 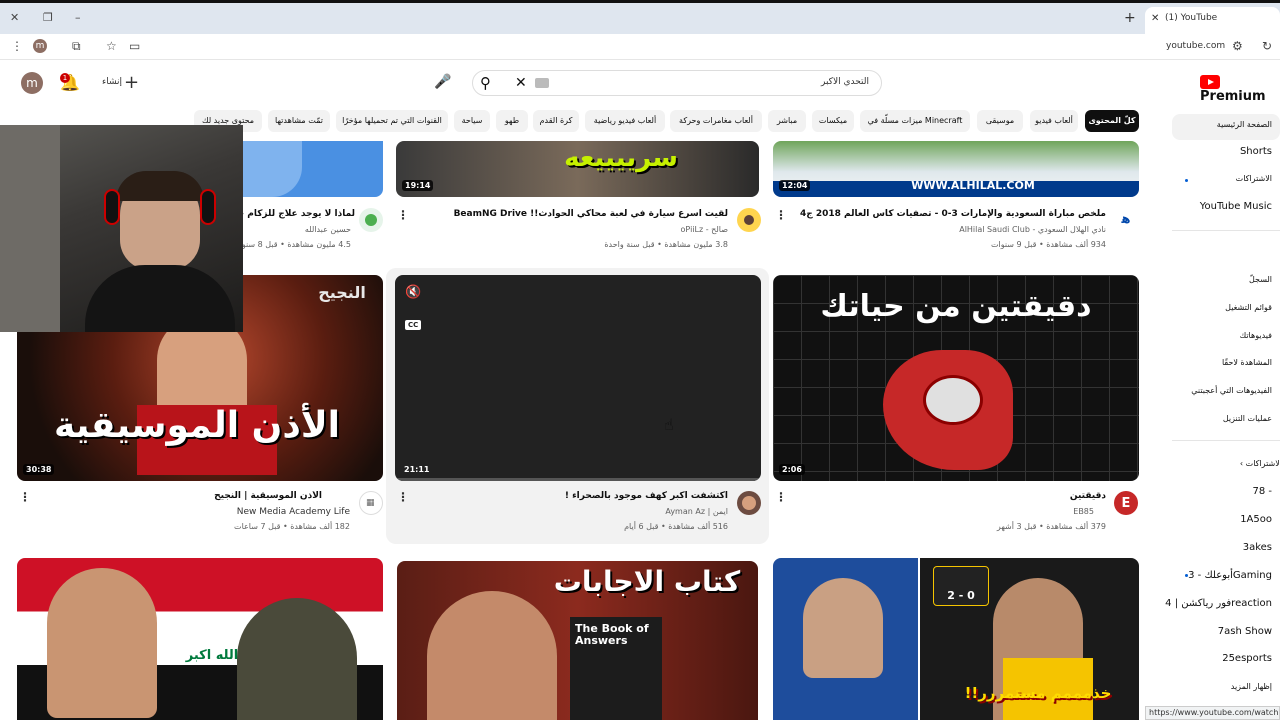 I want to click on video-thumbnail: 2 - 0 خذمممم مستمررر!!, so click(x=956, y=639).